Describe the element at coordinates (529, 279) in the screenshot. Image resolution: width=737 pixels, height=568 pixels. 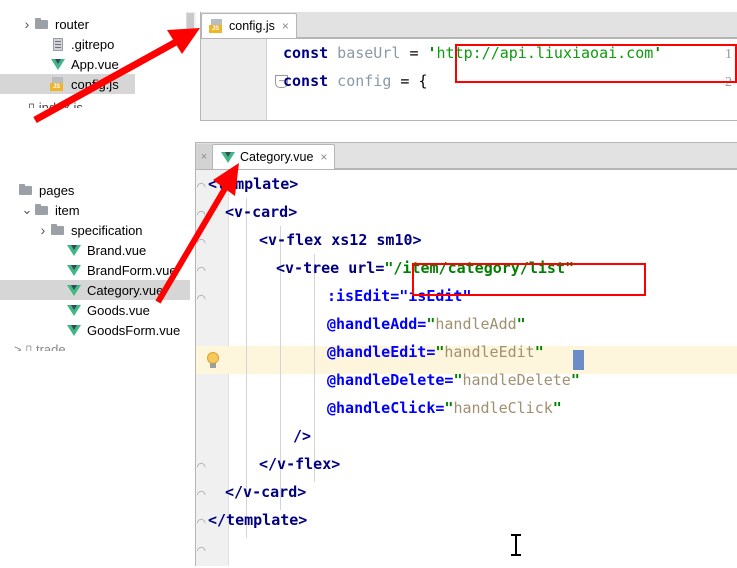
I see `tree-url-annotation-box` at that location.